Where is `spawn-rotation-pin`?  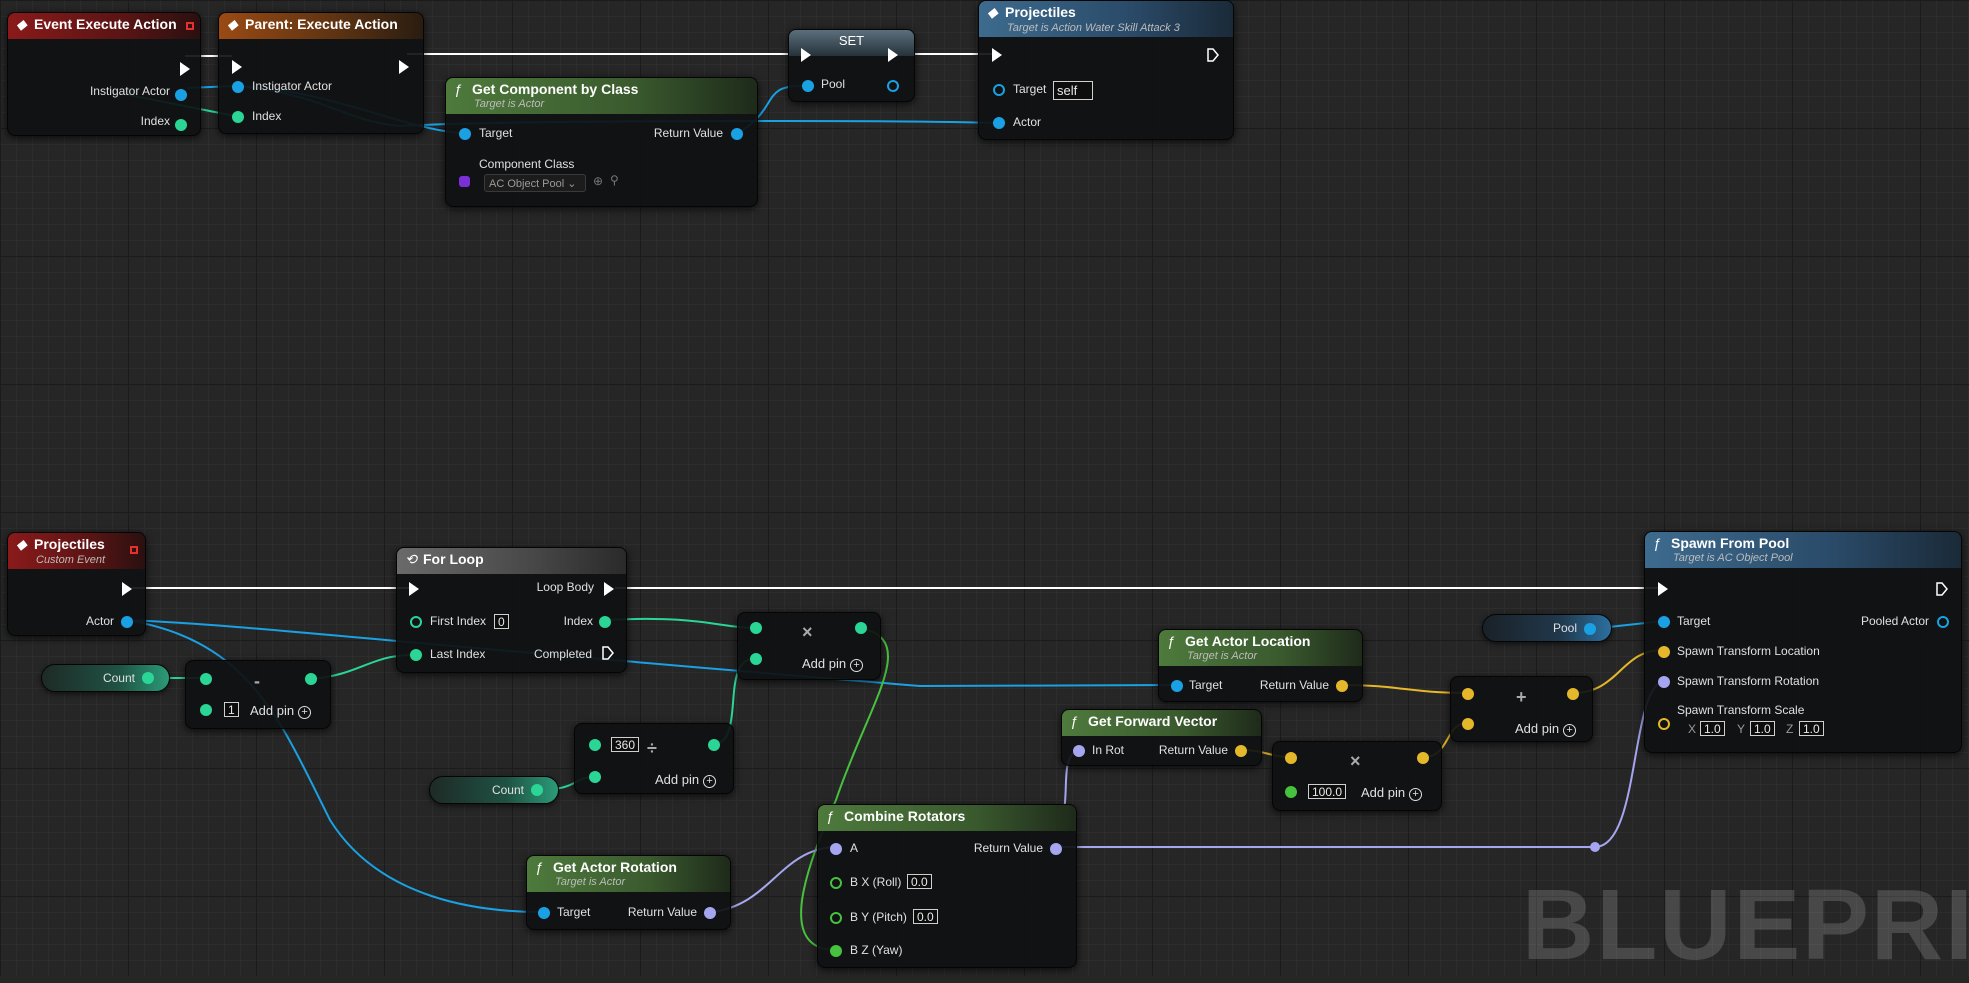
spawn-rotation-pin is located at coordinates (1664, 682).